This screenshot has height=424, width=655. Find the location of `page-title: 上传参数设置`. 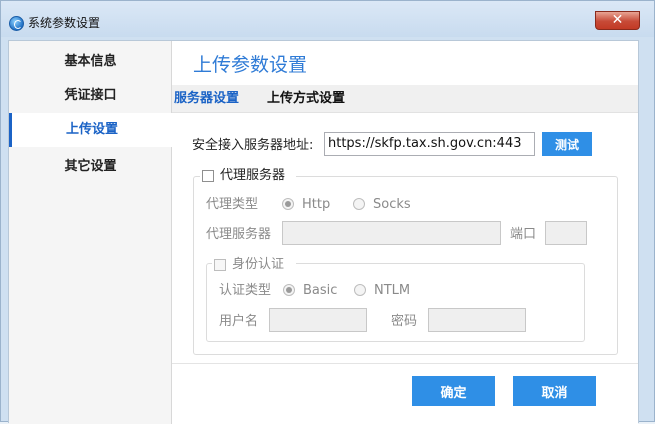

page-title: 上传参数设置 is located at coordinates (250, 65).